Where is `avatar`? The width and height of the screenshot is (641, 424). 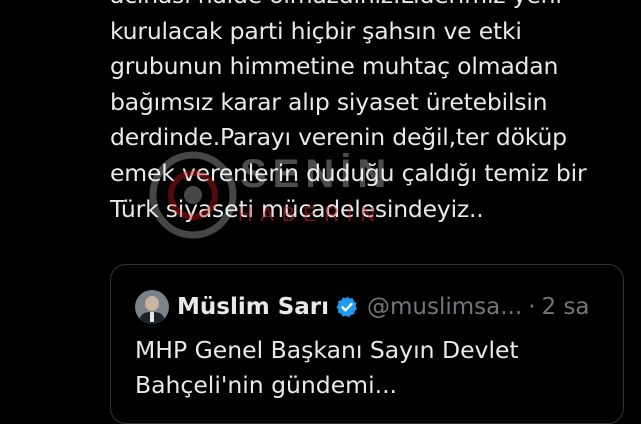 avatar is located at coordinates (152, 307).